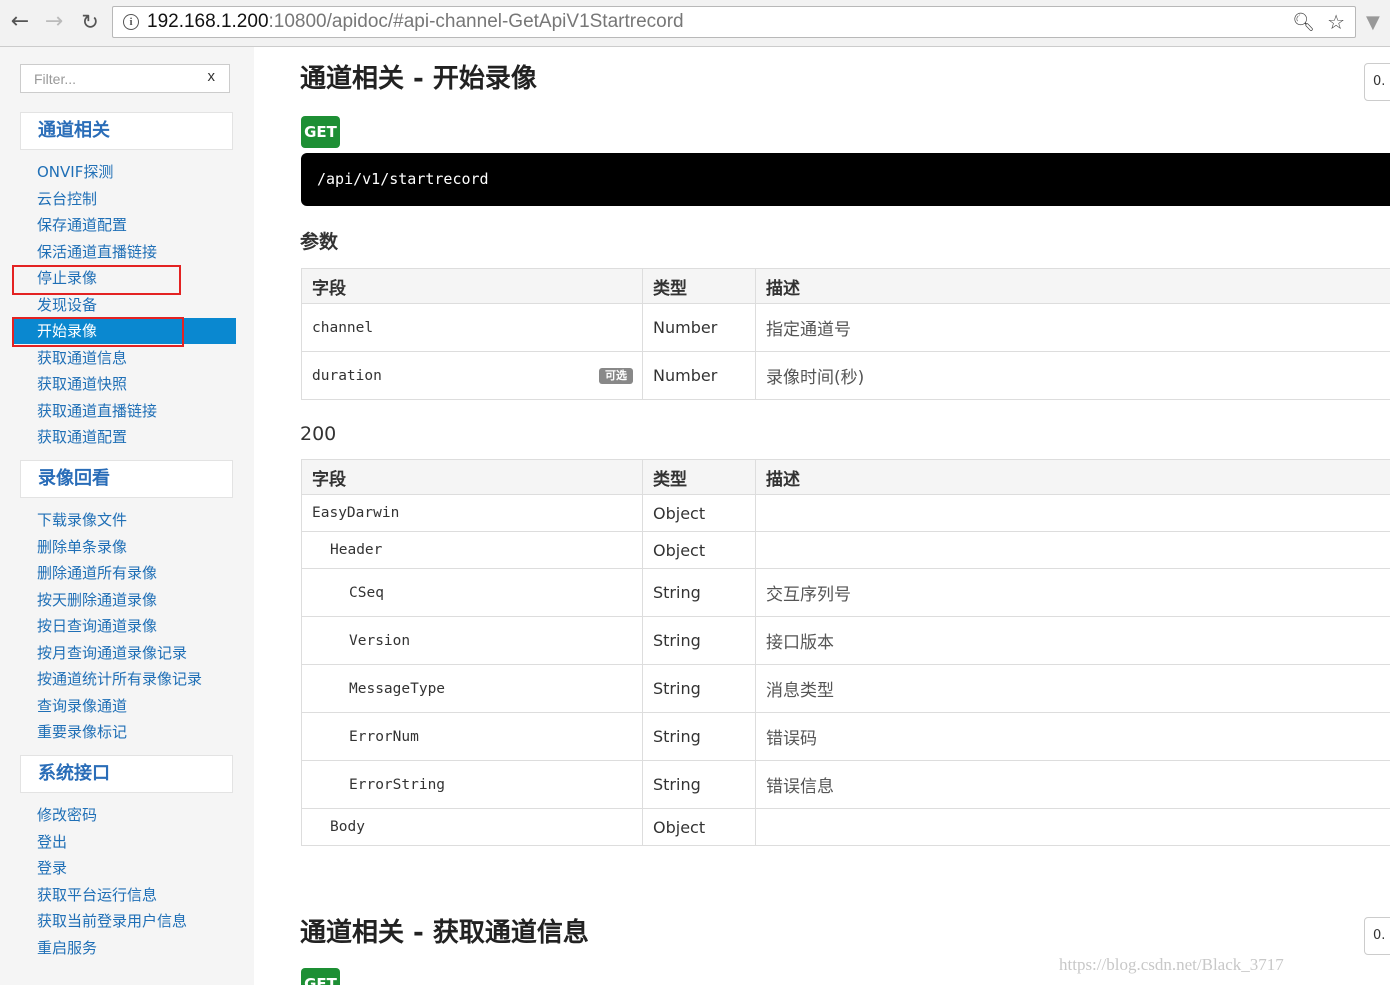 The width and height of the screenshot is (1390, 985). I want to click on table-row: Header Object, so click(845, 550).